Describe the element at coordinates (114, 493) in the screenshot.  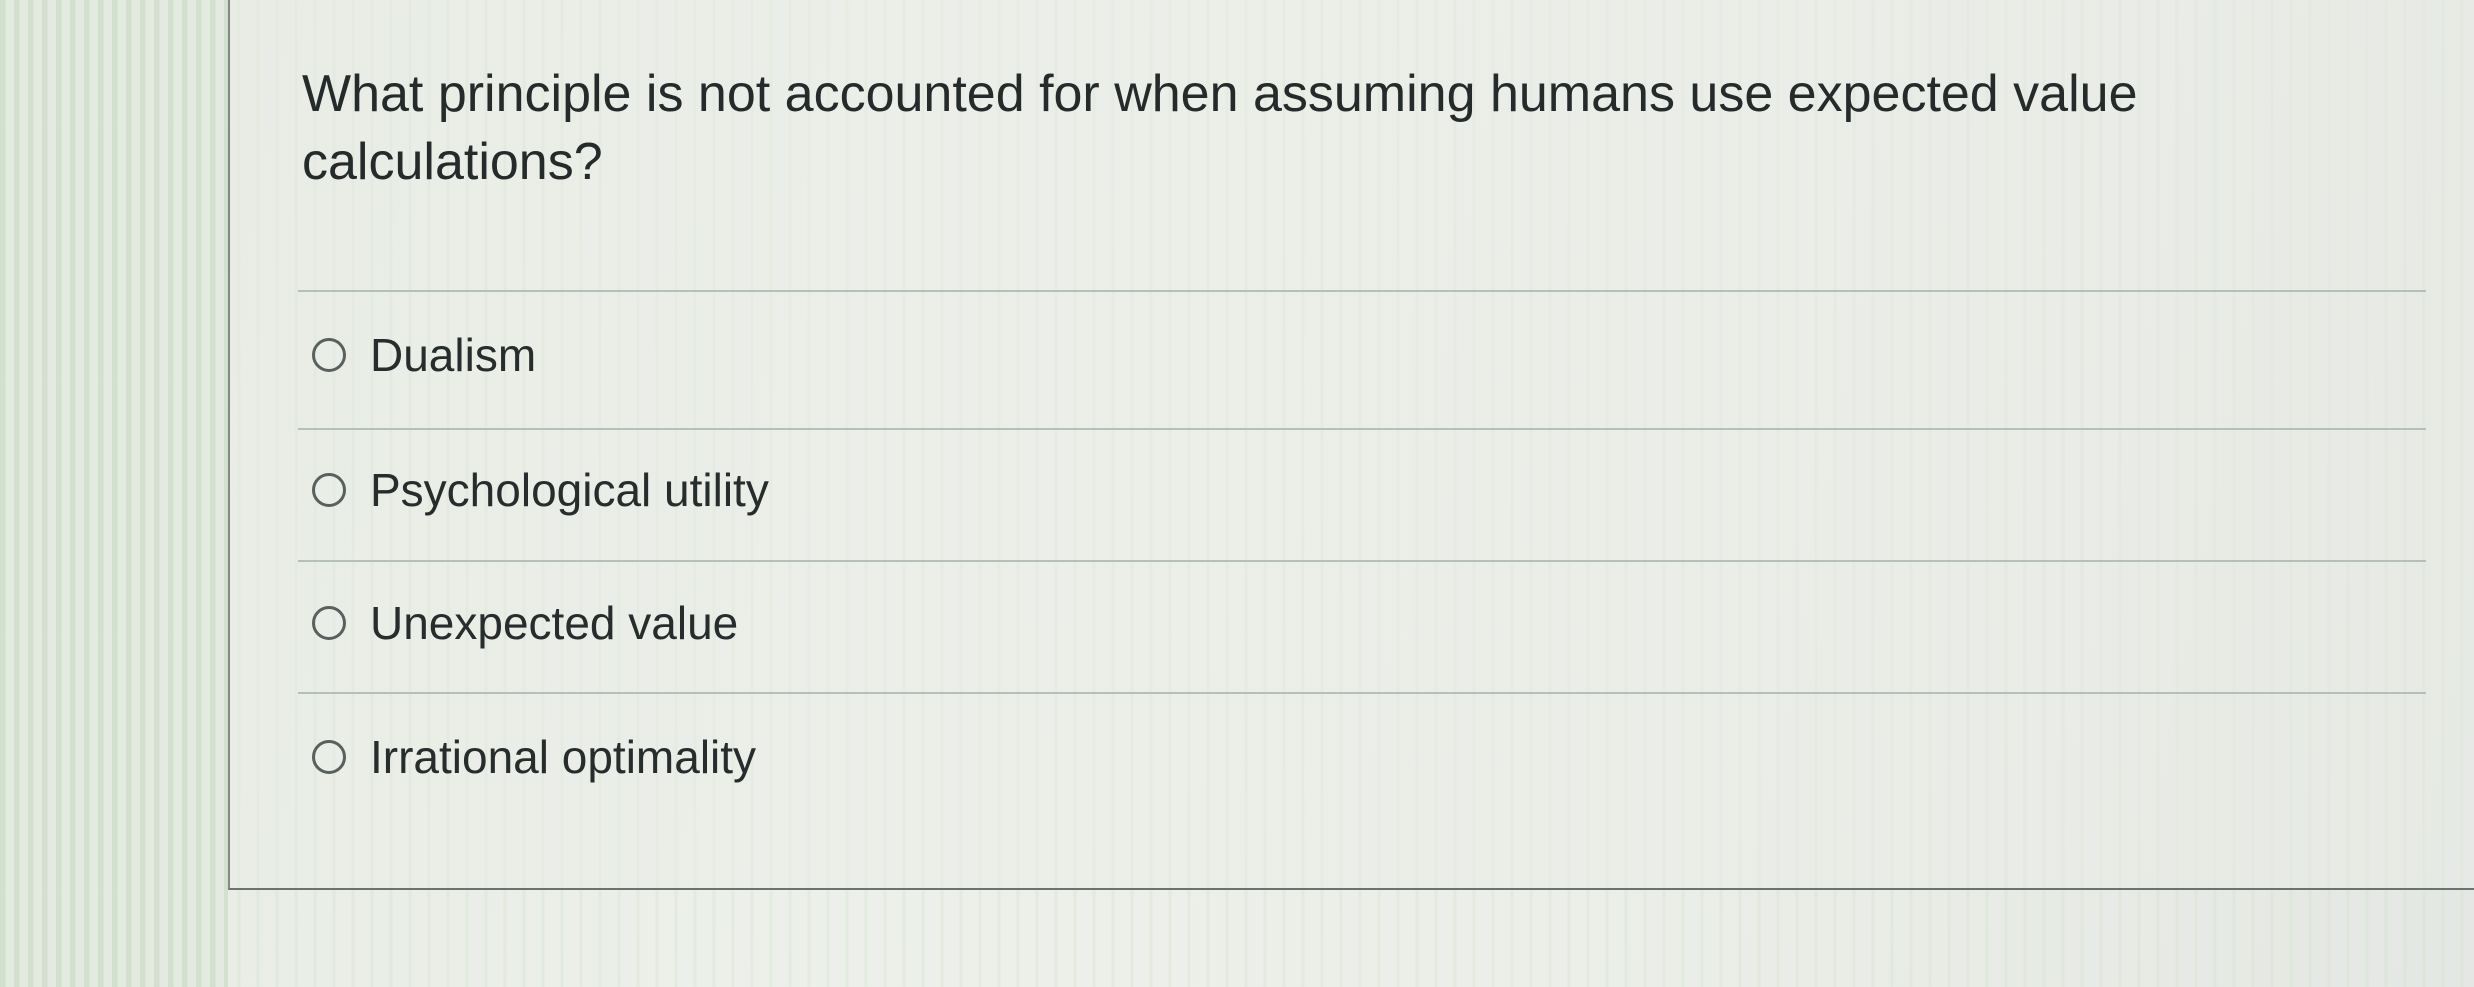
I see `screen-background` at that location.